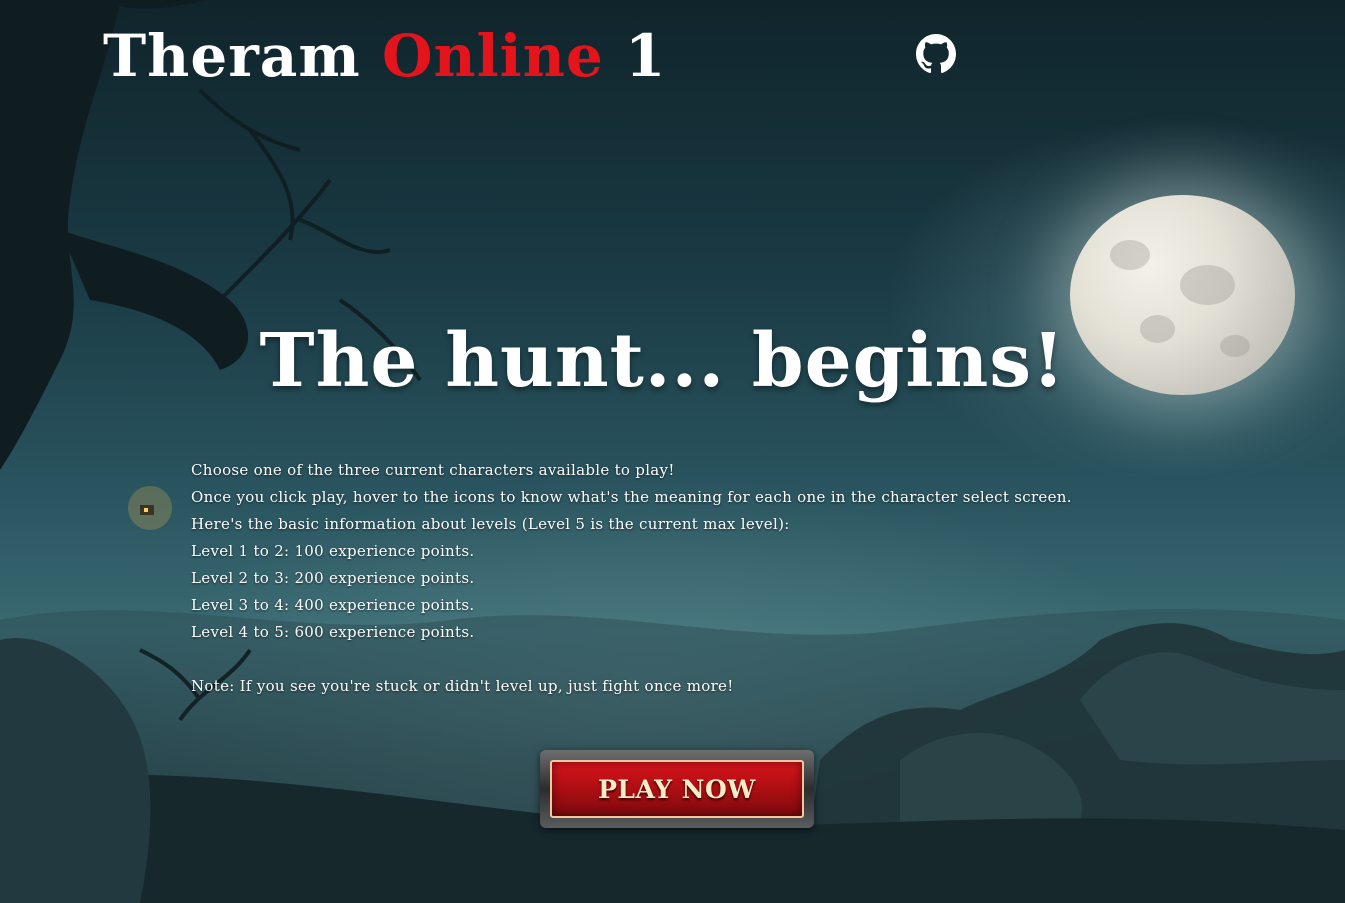 This screenshot has height=903, width=1345. I want to click on level-line: Level 4 to 5: 600 experience points., so click(333, 632).